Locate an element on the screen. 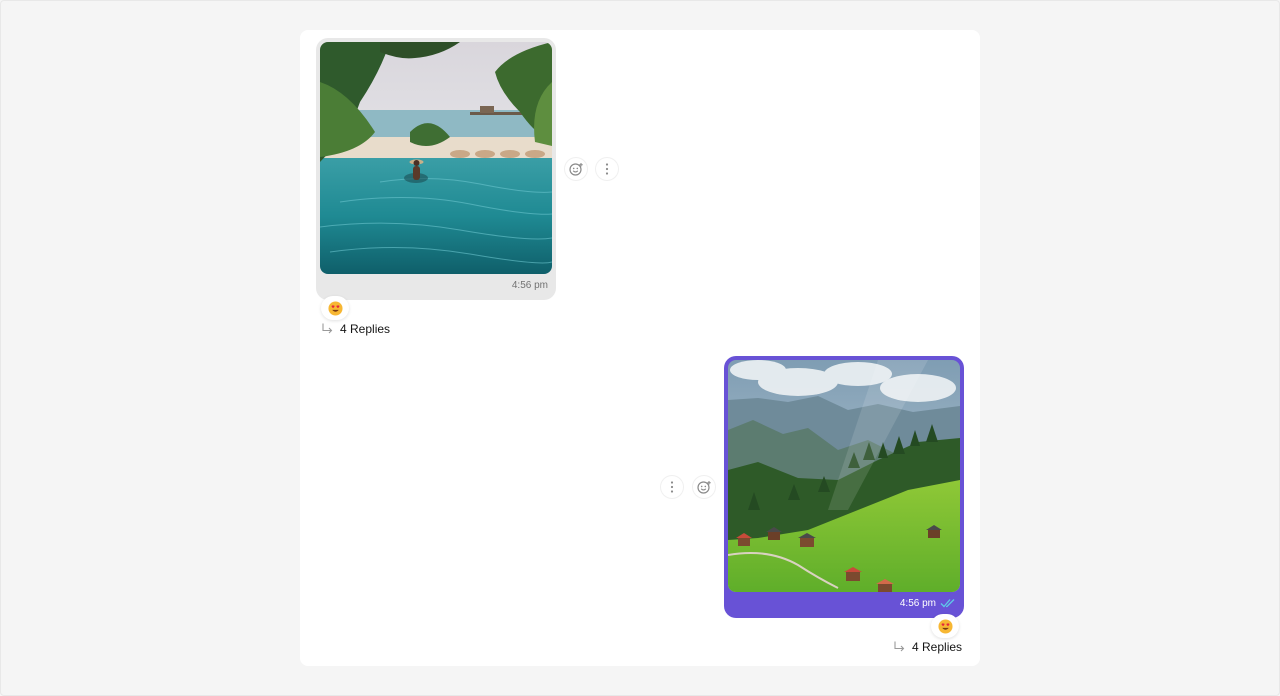 The image size is (1280, 696). mountain-valley-photo is located at coordinates (844, 476).